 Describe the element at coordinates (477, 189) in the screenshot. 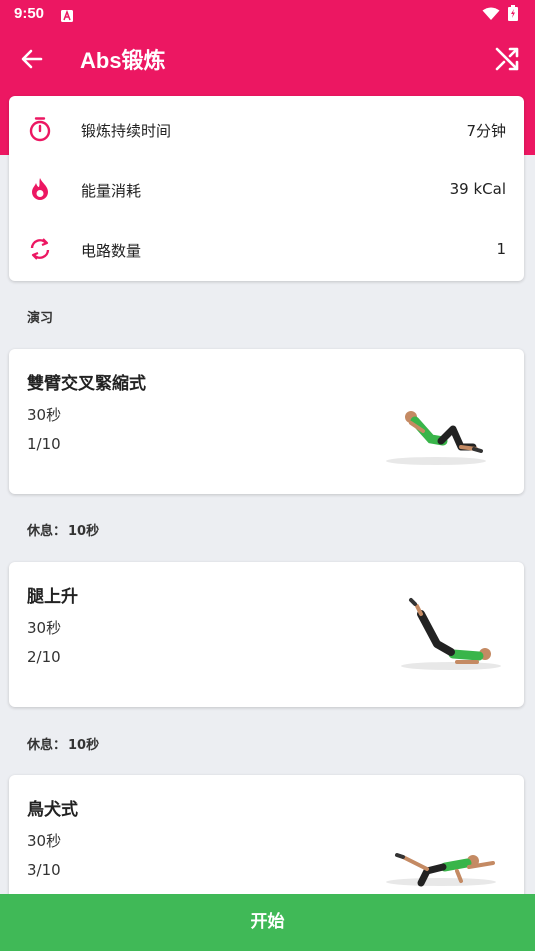

I see `summary-value: 39 kCal` at that location.